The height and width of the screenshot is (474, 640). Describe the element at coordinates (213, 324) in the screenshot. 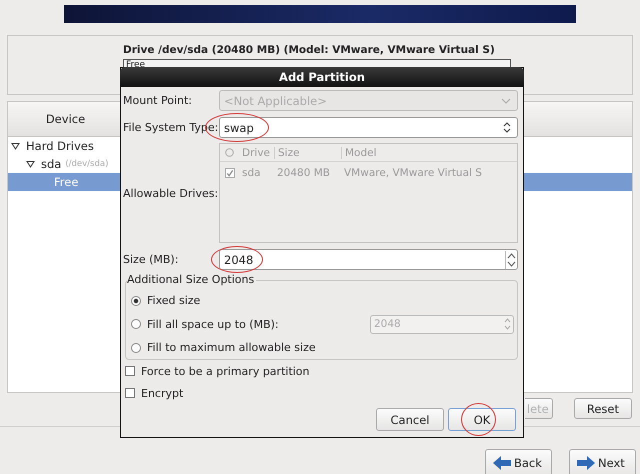

I see `option-label: Fill all space up to (MB):` at that location.